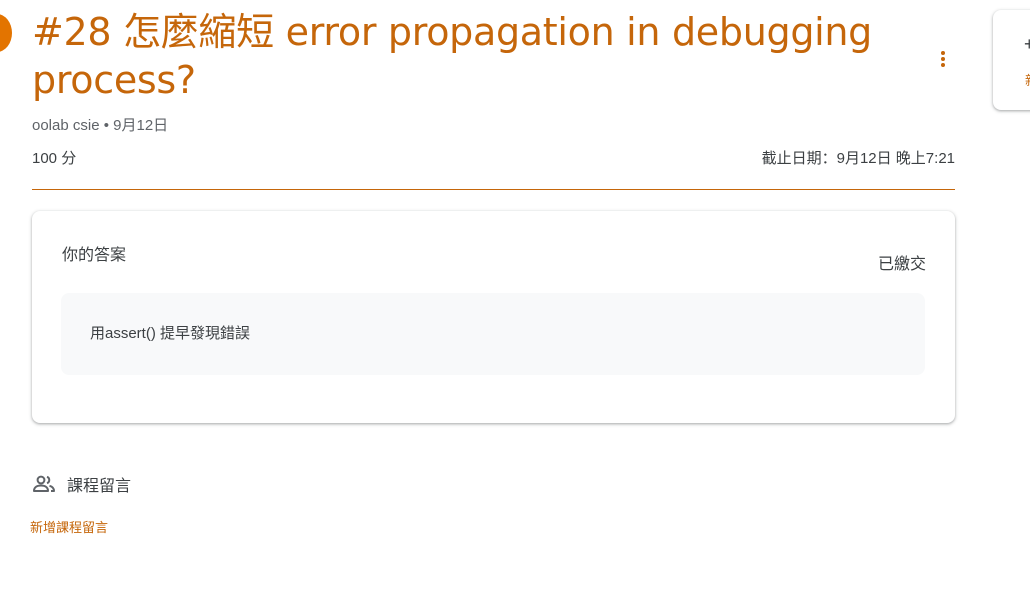 This screenshot has width=1030, height=590. What do you see at coordinates (6, 33) in the screenshot?
I see `assignment-icon` at bounding box center [6, 33].